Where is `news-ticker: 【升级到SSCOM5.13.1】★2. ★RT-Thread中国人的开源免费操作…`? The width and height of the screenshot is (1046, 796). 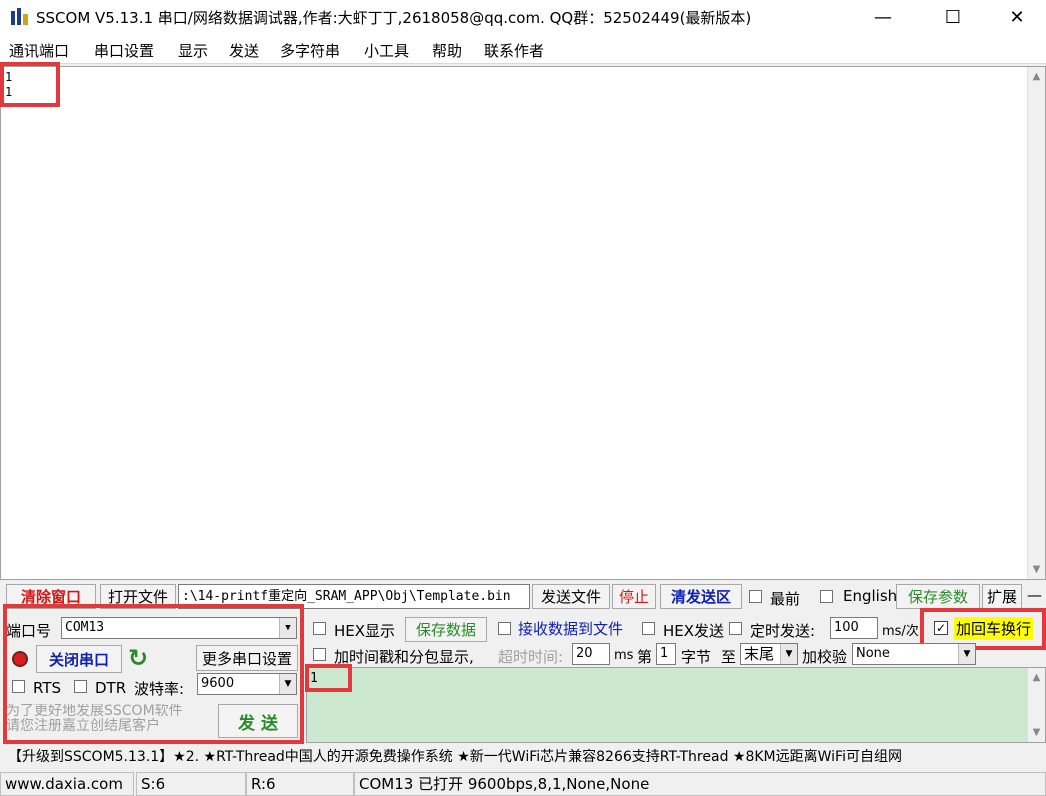
news-ticker: 【升级到SSCOM5.13.1】★2. ★RT-Thread中国人的开源免费操作… is located at coordinates (523, 757).